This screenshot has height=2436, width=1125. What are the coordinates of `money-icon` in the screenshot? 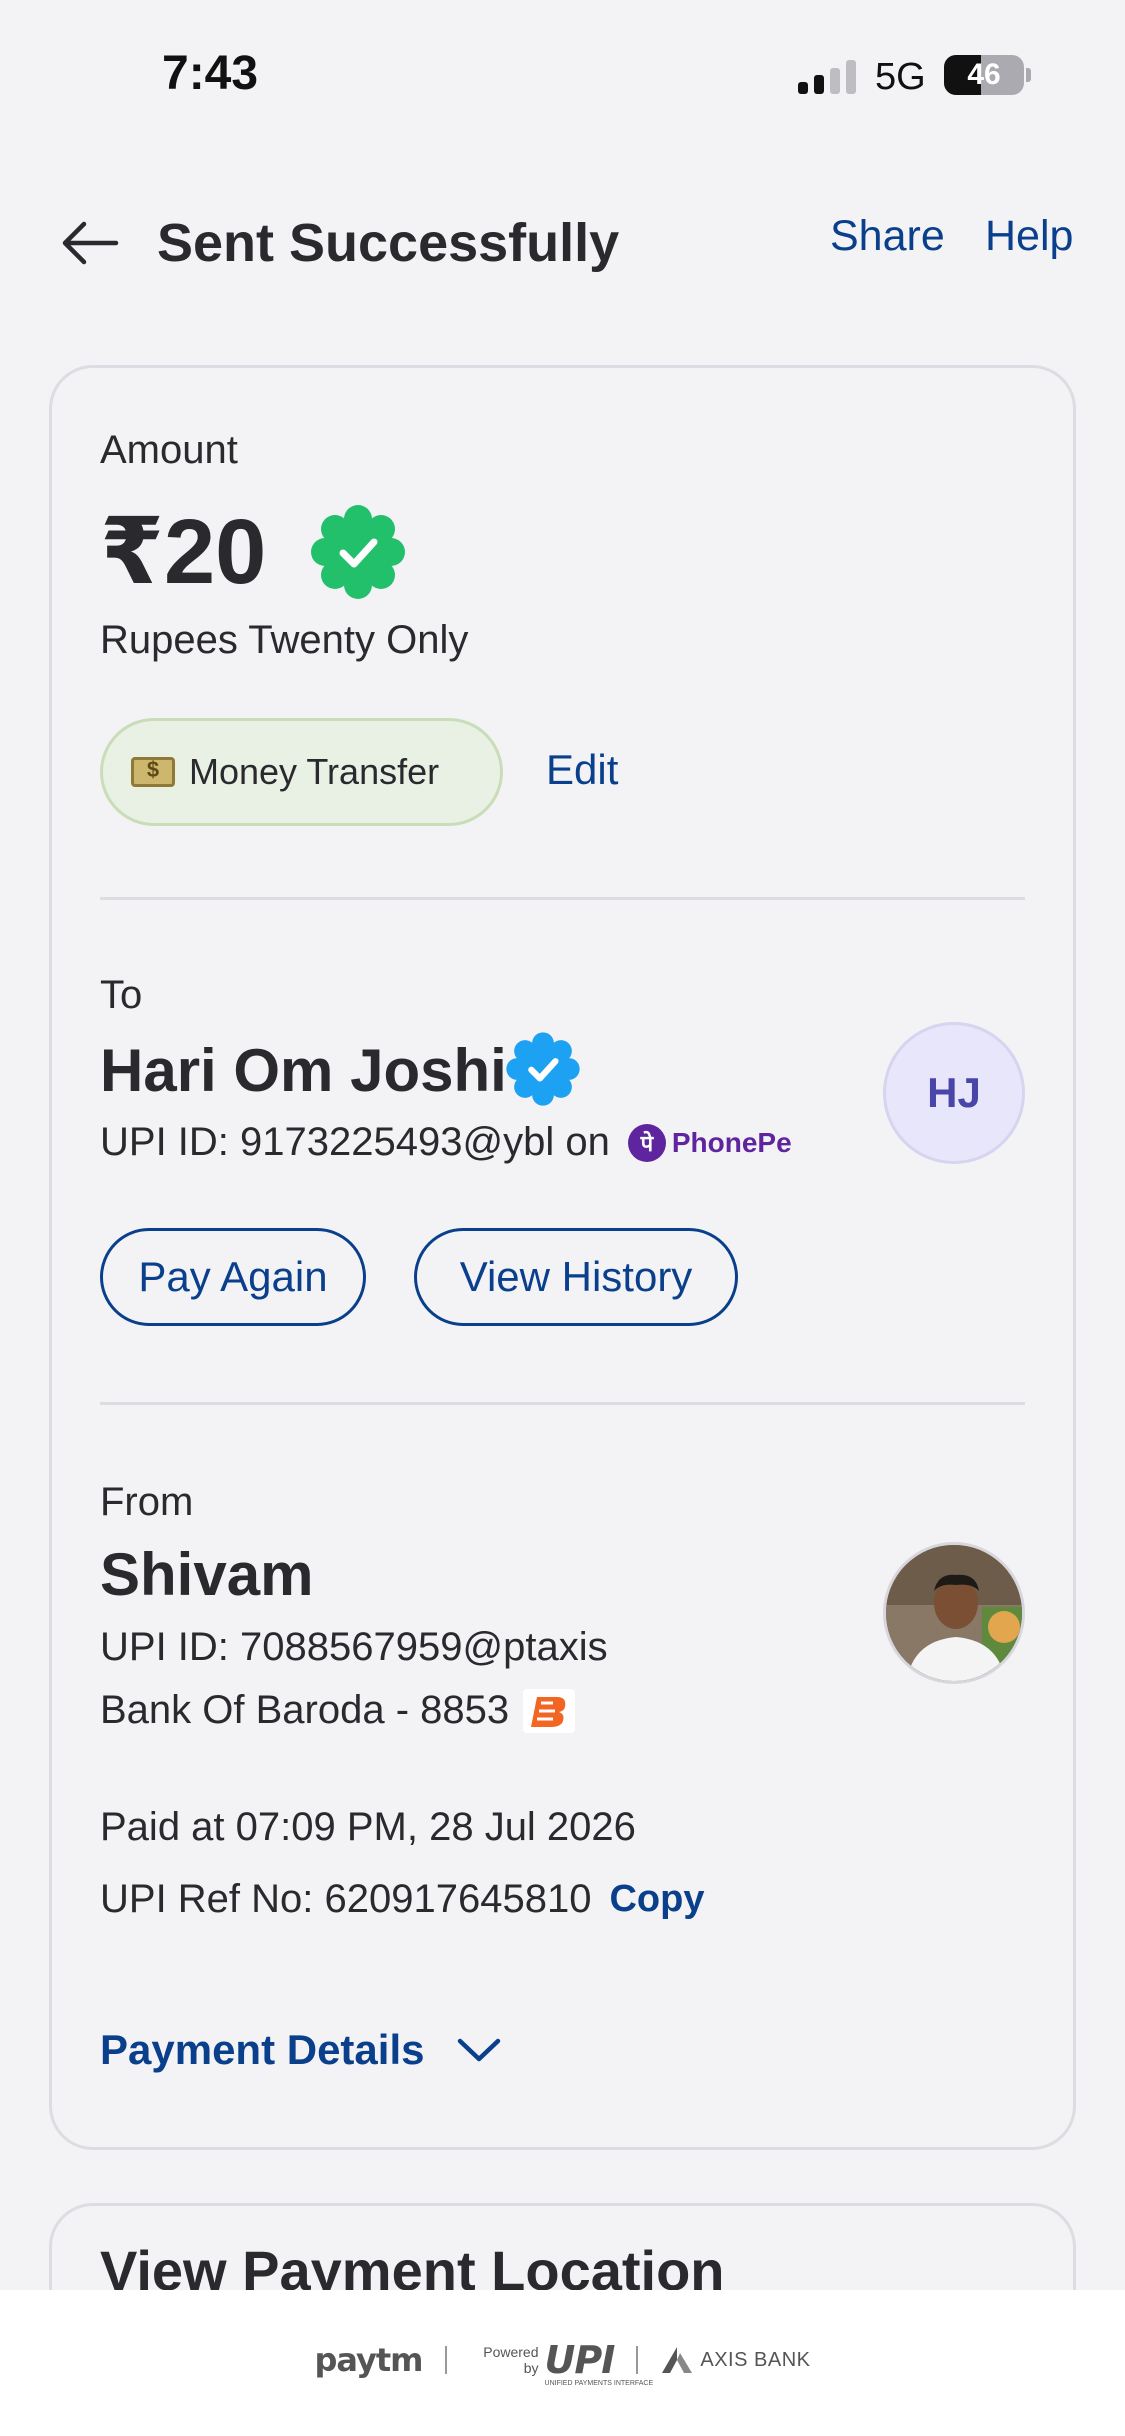 It's located at (153, 772).